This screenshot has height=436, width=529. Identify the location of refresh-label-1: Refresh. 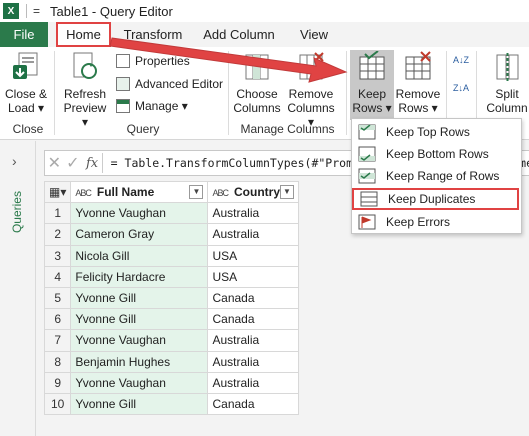
(85, 94).